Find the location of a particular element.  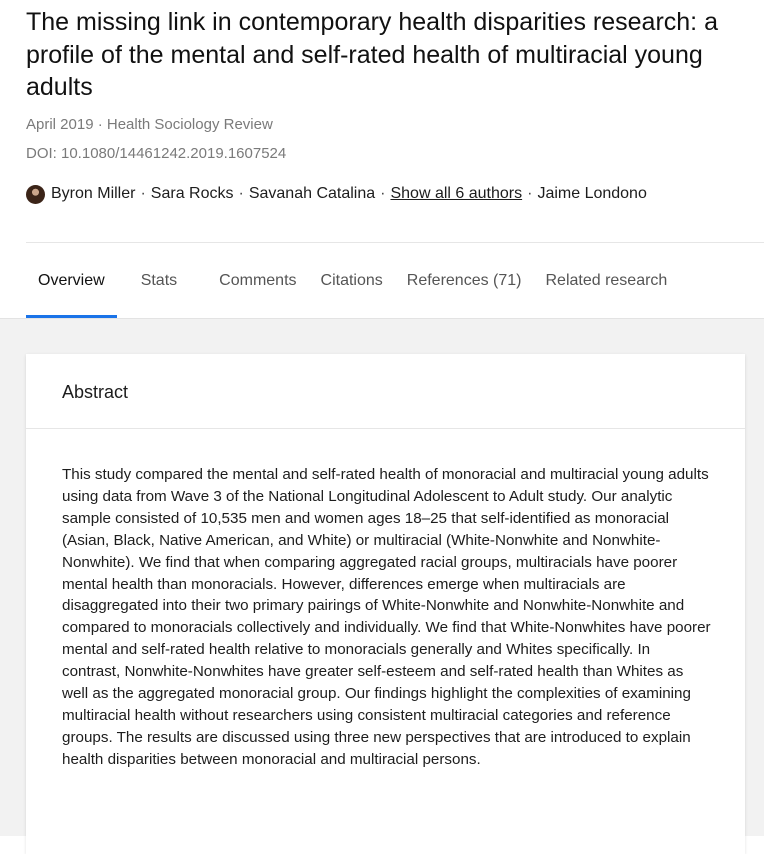

tab-label: Stats is located at coordinates (159, 280).